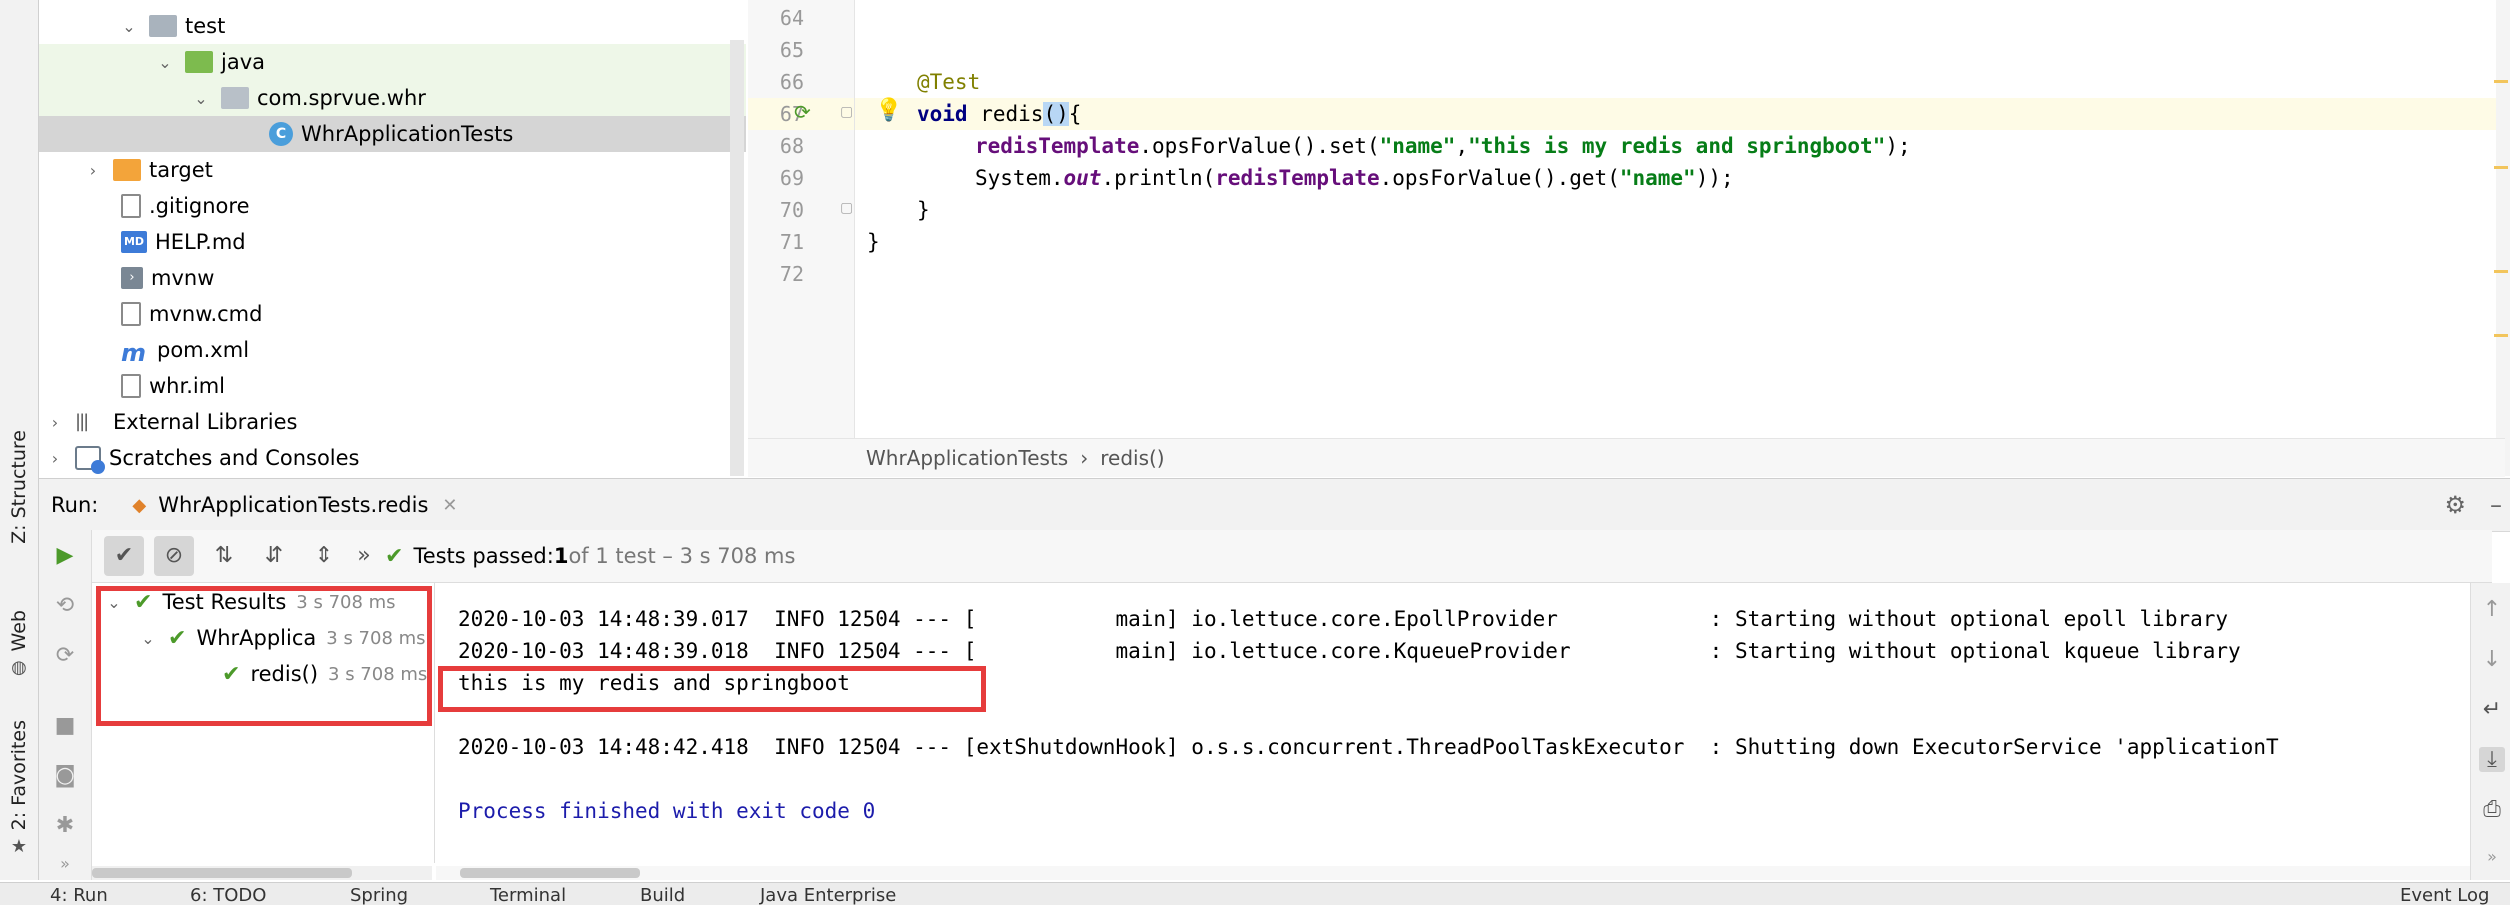  What do you see at coordinates (392, 134) in the screenshot?
I see `tree-item-test-class: C WhrApplicationTests` at bounding box center [392, 134].